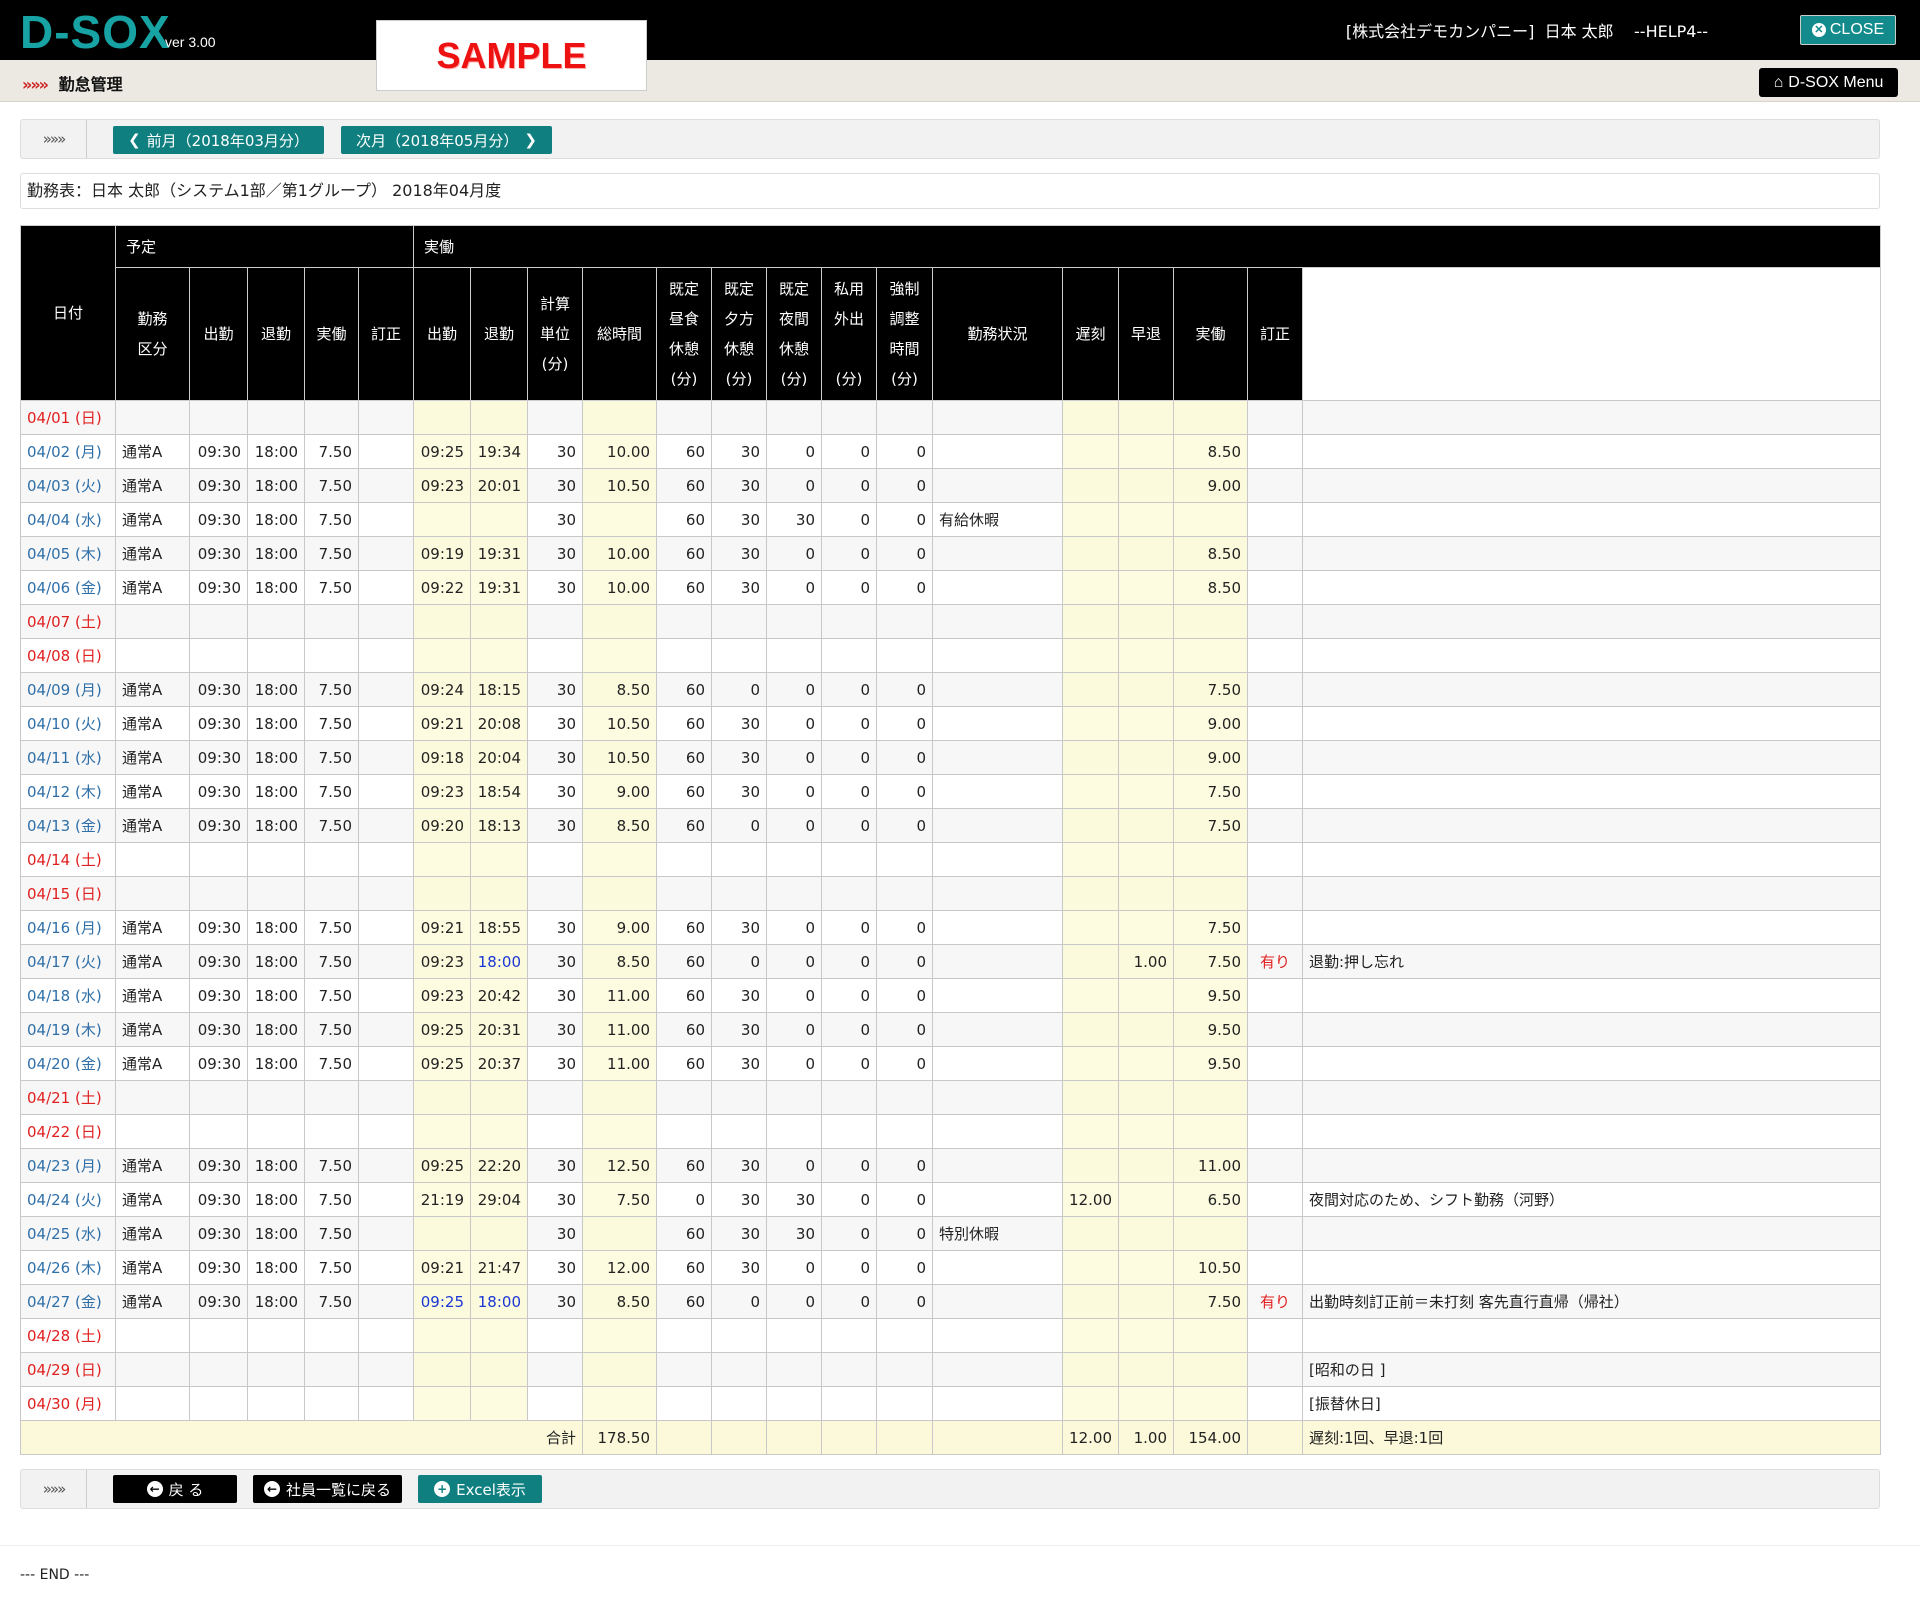 This screenshot has width=1920, height=1600. What do you see at coordinates (480, 1489) in the screenshot?
I see `excel-button: + Excel表示` at bounding box center [480, 1489].